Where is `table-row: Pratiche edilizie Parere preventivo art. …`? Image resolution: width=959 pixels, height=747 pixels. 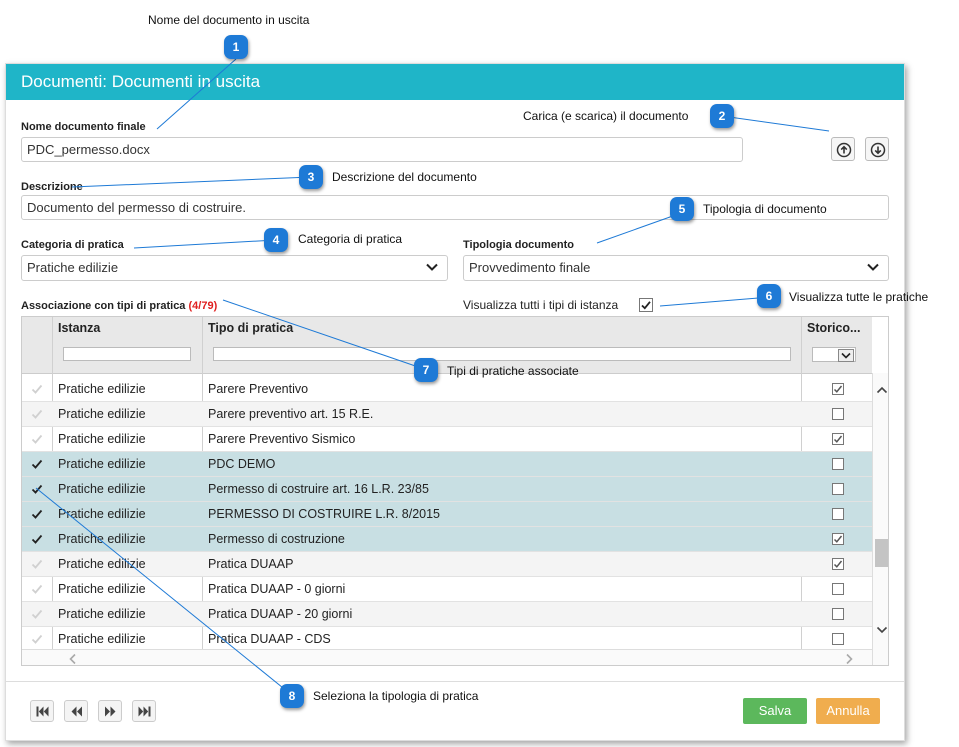 table-row: Pratiche edilizie Parere preventivo art. … is located at coordinates (447, 414).